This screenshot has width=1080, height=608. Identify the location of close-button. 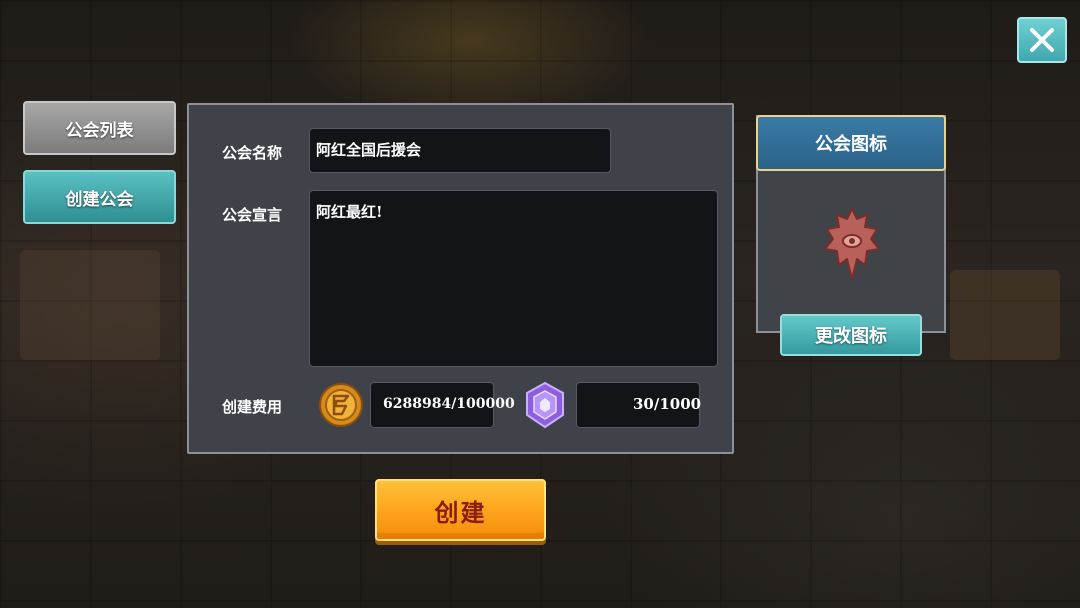
(1042, 40).